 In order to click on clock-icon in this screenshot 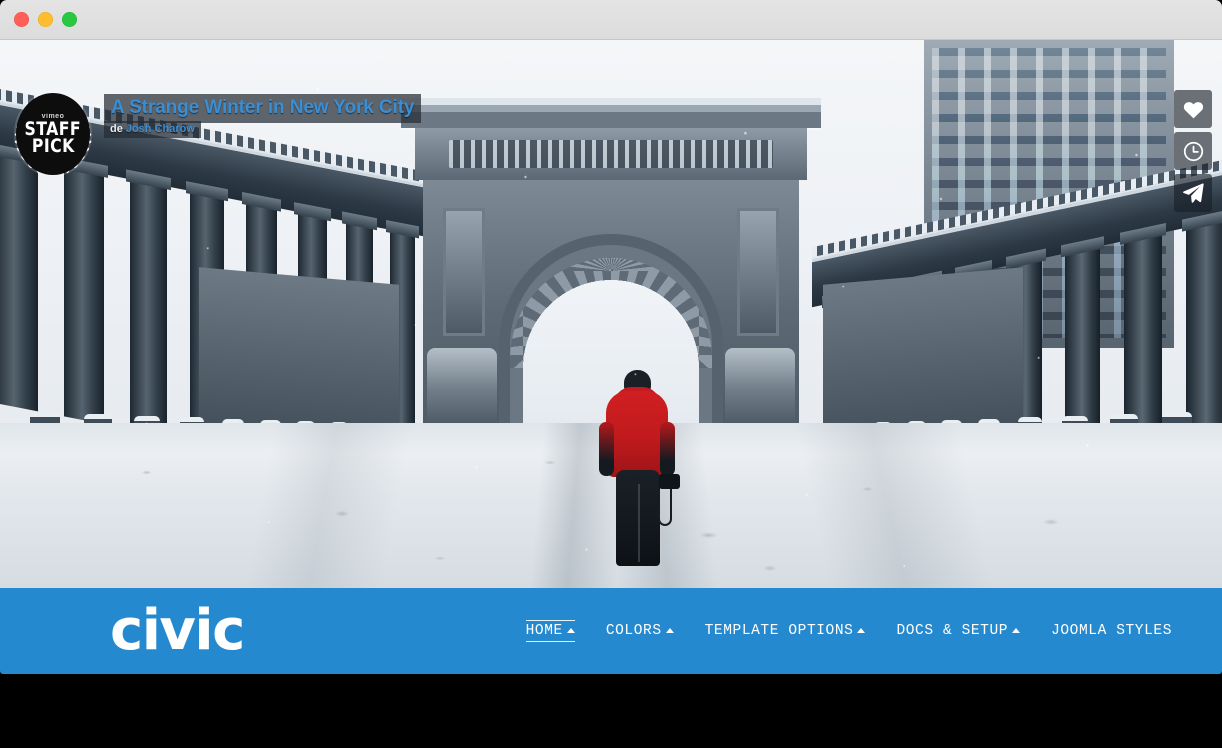, I will do `click(1193, 151)`.